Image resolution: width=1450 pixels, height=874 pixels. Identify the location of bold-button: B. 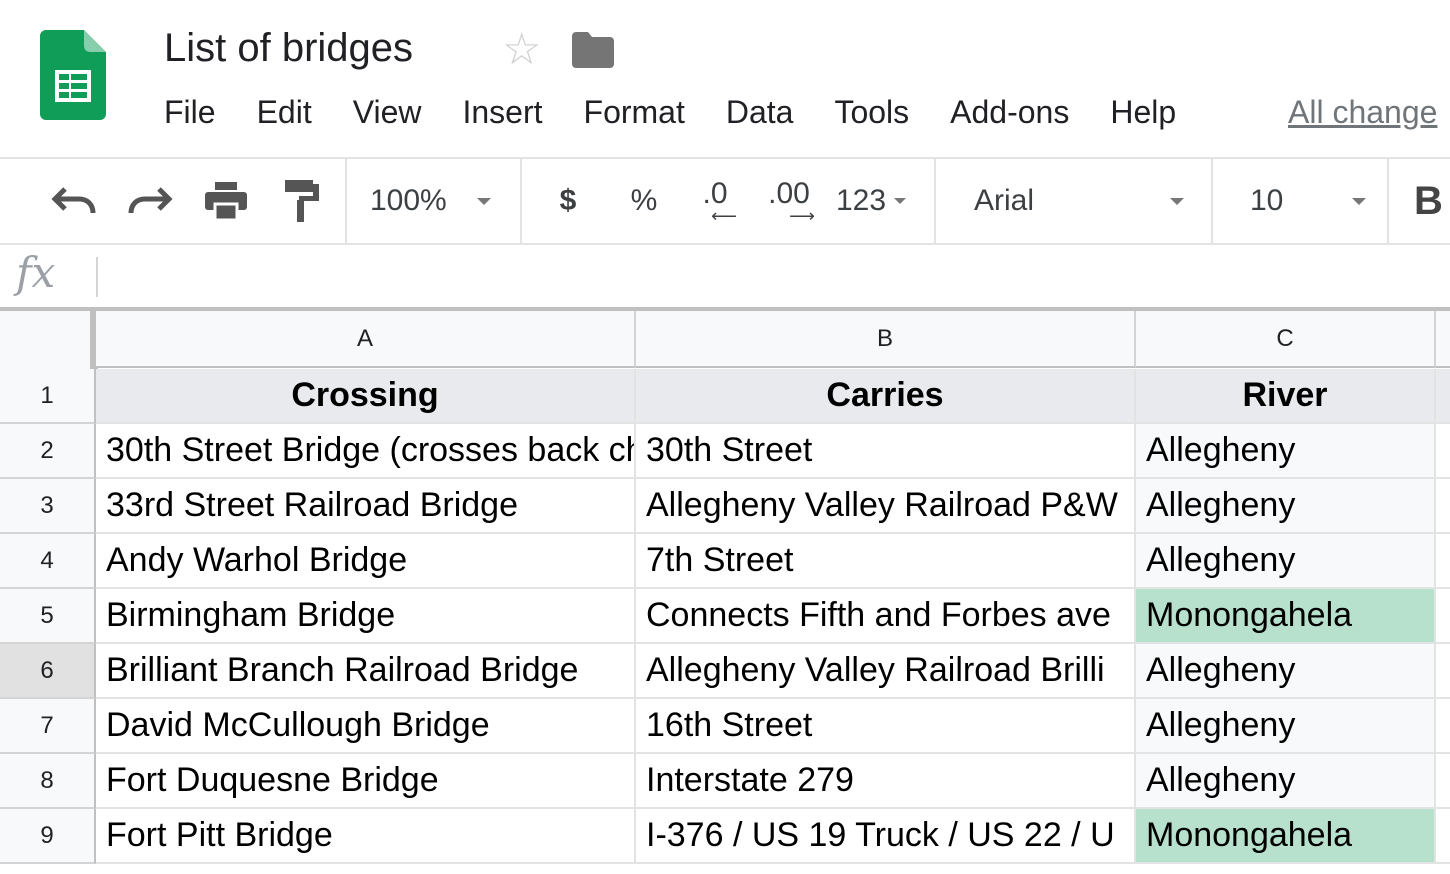
(1432, 201).